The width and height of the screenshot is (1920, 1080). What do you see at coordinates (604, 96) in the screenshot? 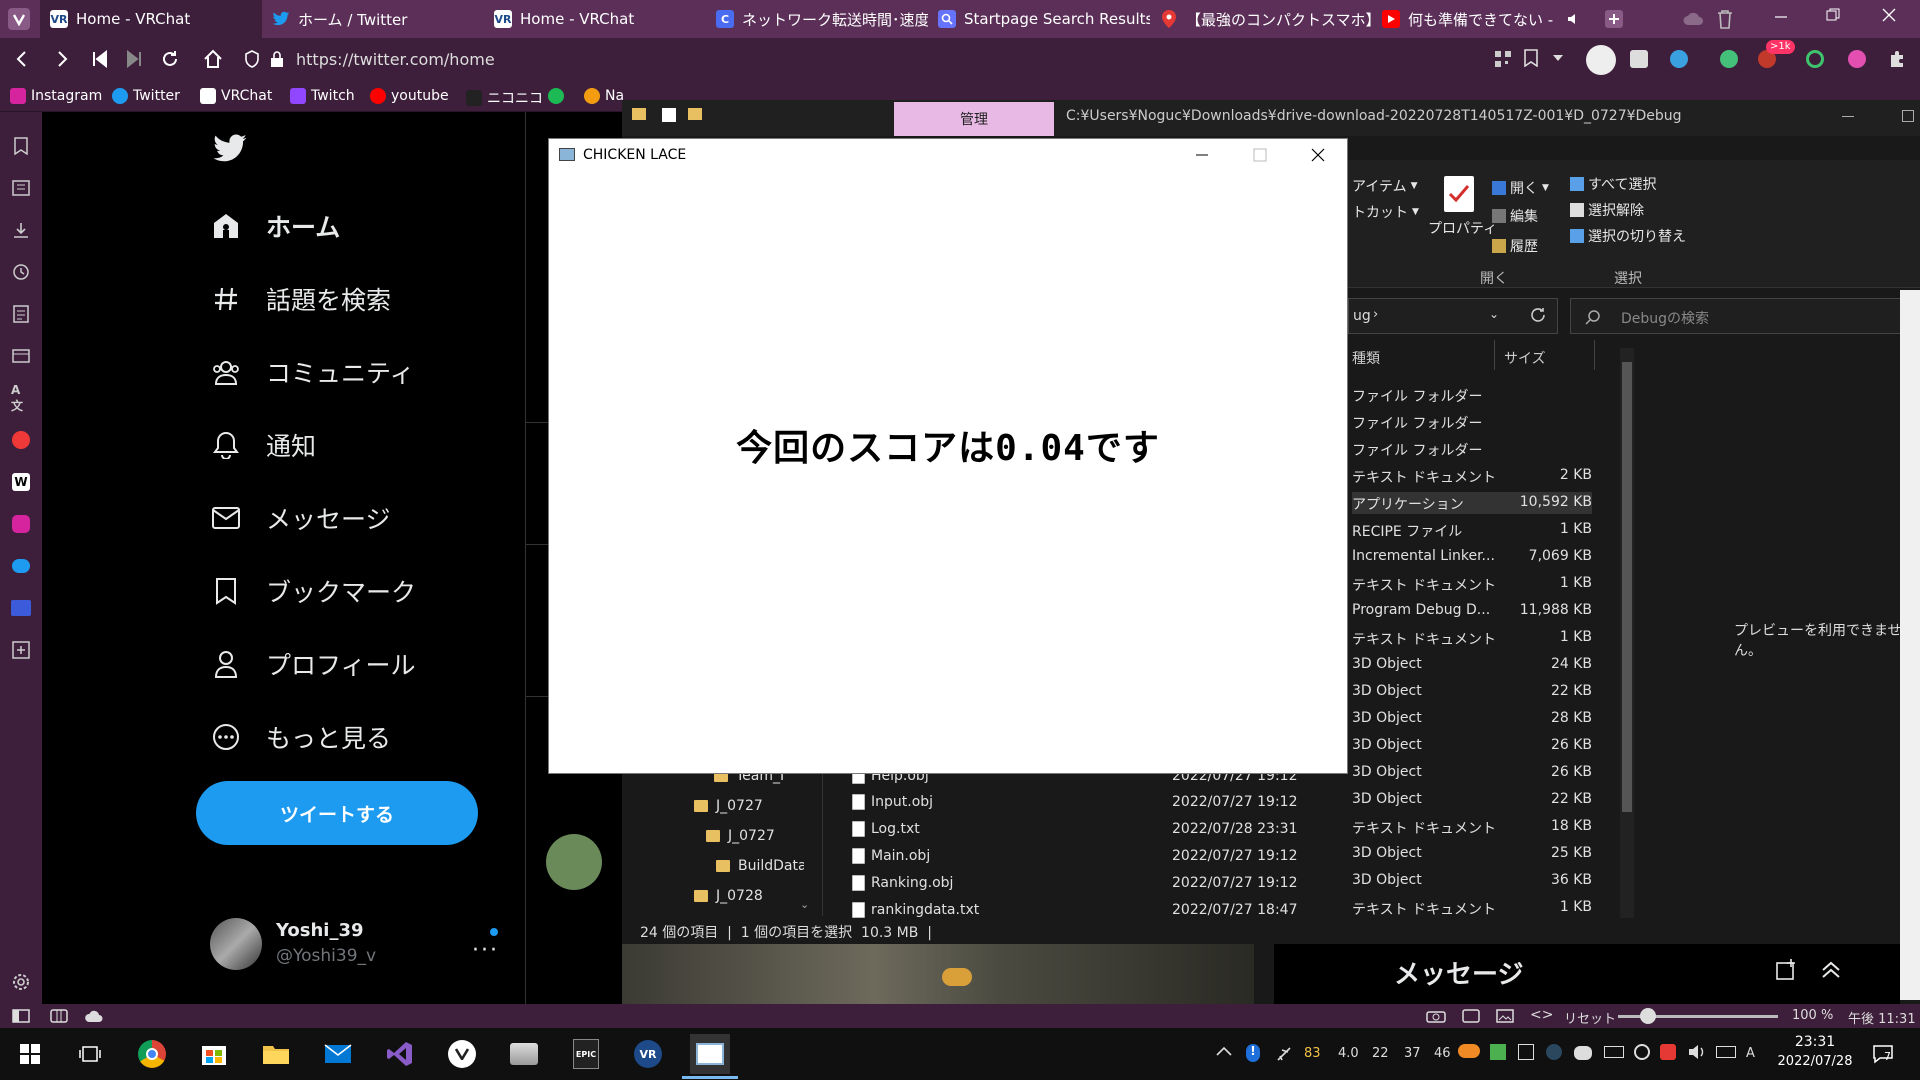
I see `bookmark-nana: Nana` at bounding box center [604, 96].